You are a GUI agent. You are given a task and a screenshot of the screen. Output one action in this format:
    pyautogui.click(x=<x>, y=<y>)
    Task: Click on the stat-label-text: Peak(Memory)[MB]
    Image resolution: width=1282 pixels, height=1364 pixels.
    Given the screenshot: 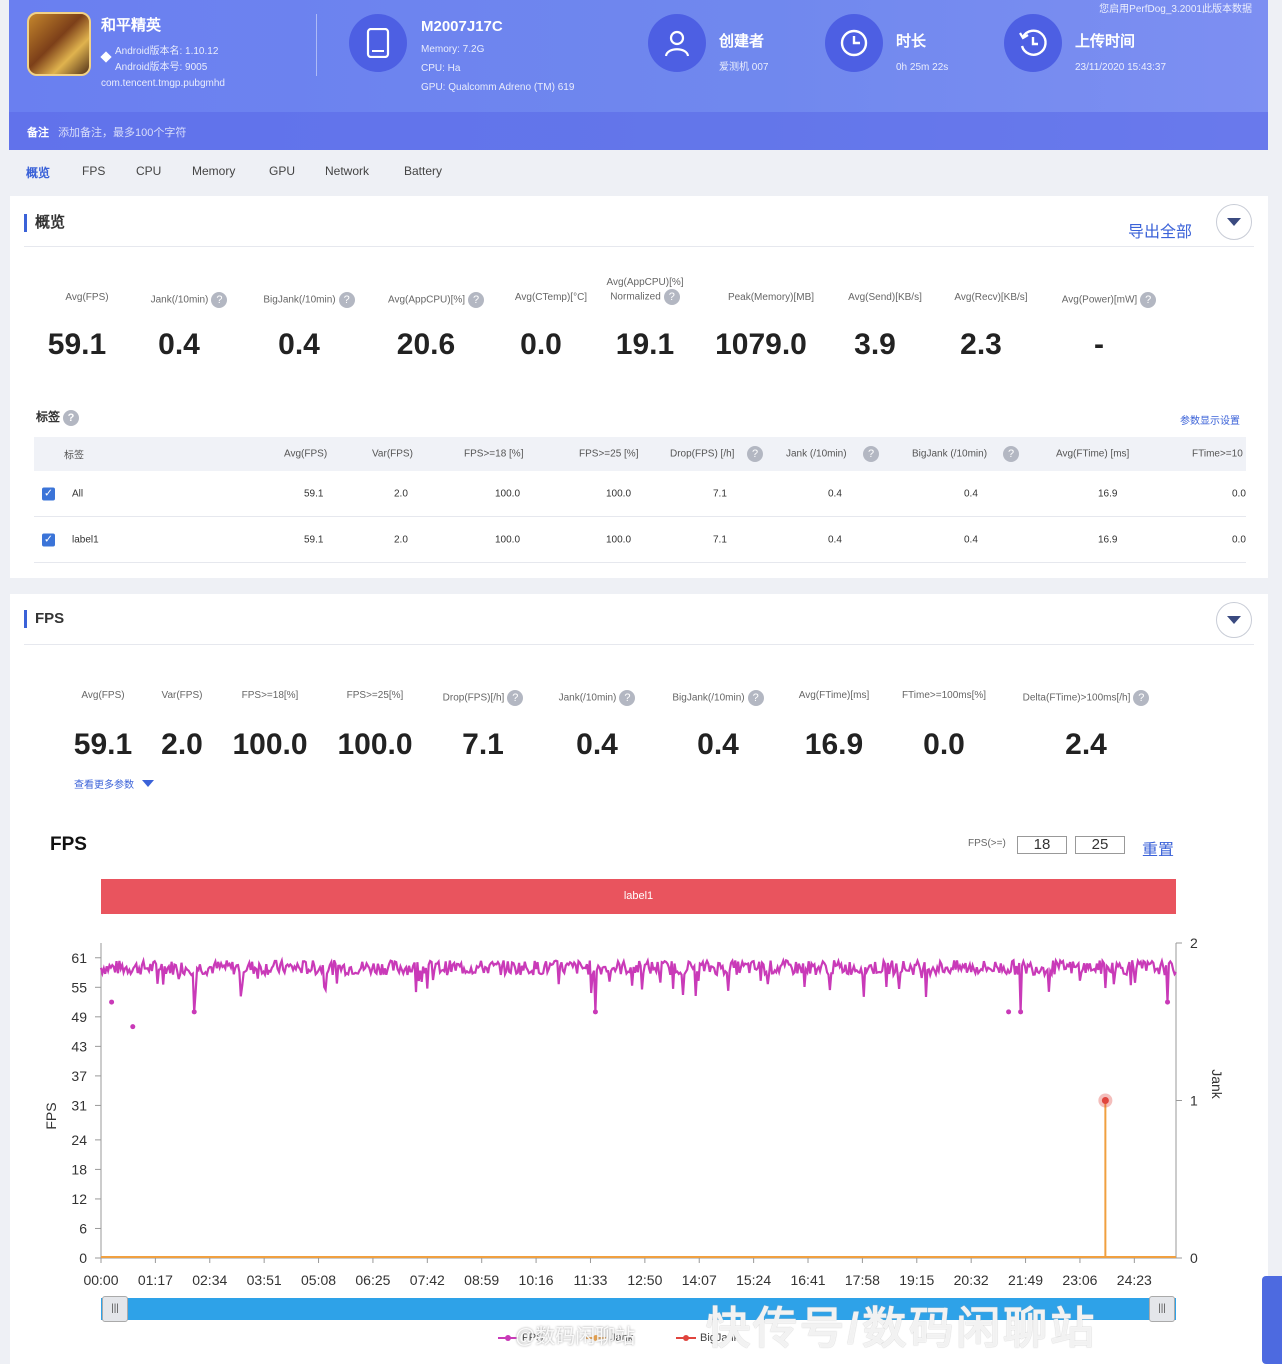 What is the action you would take?
    pyautogui.click(x=771, y=297)
    